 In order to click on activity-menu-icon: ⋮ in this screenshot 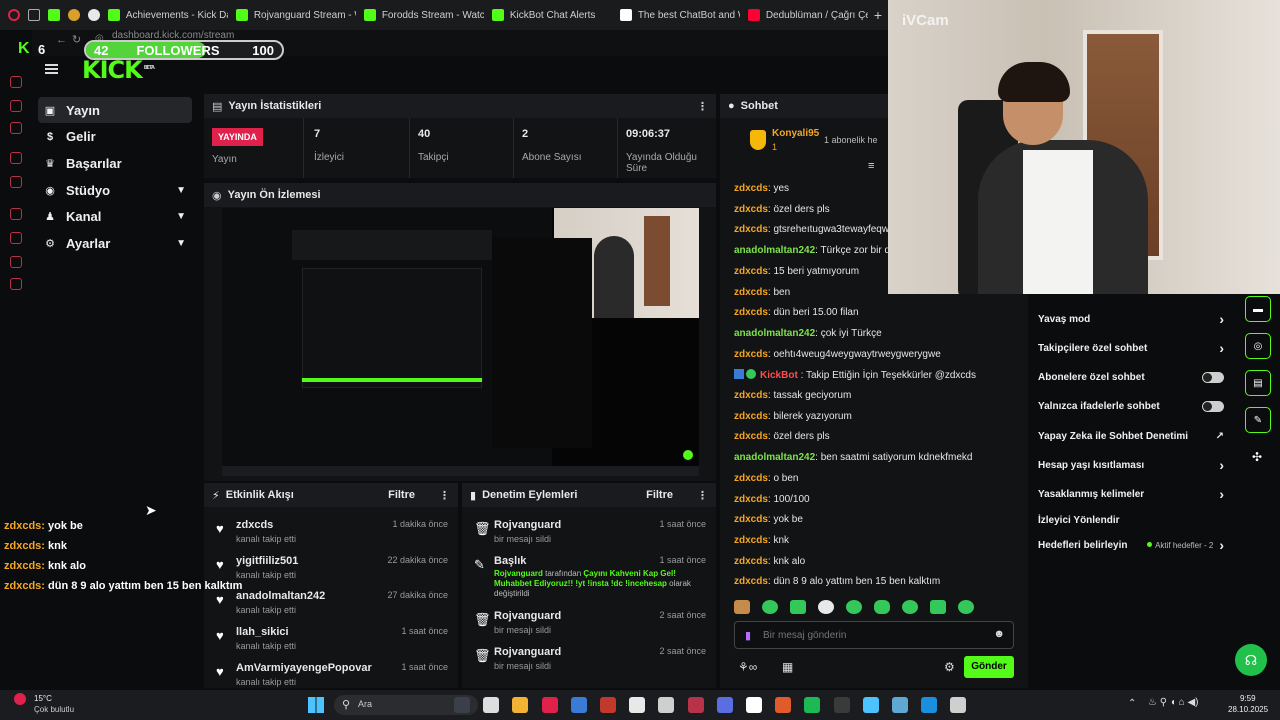, I will do `click(444, 495)`.